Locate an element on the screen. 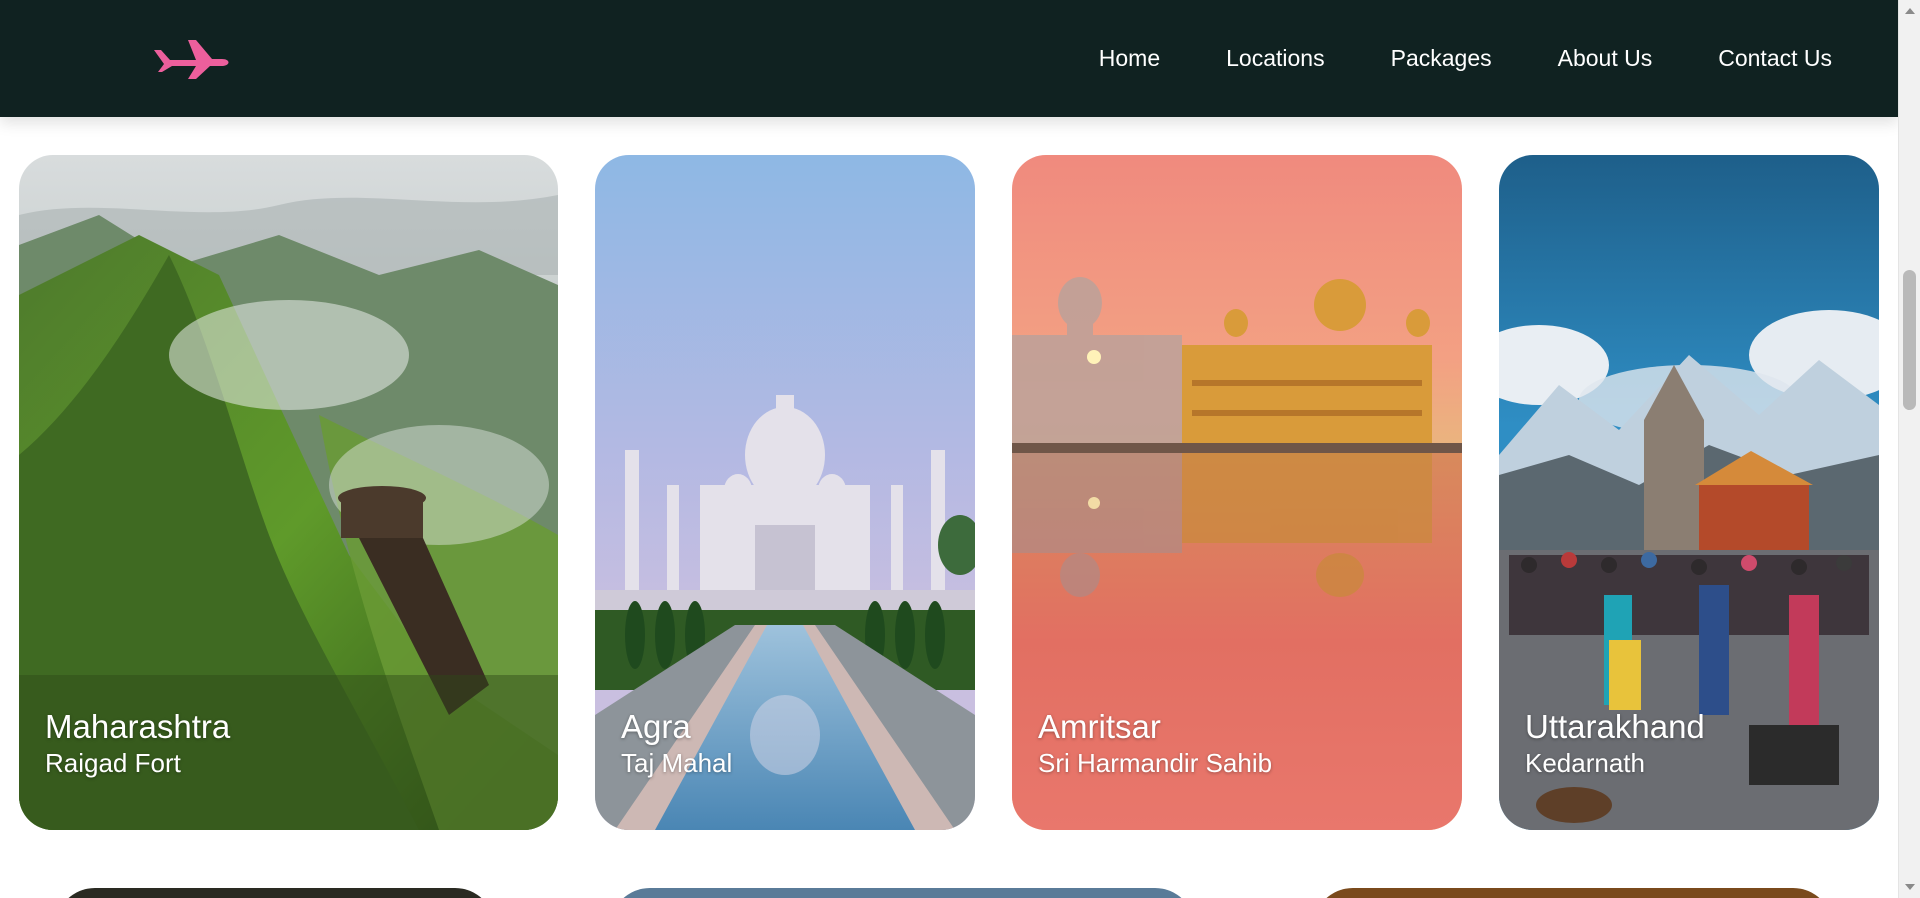  card-caption: Uttarakhand Kedarnath is located at coordinates (1615, 744).